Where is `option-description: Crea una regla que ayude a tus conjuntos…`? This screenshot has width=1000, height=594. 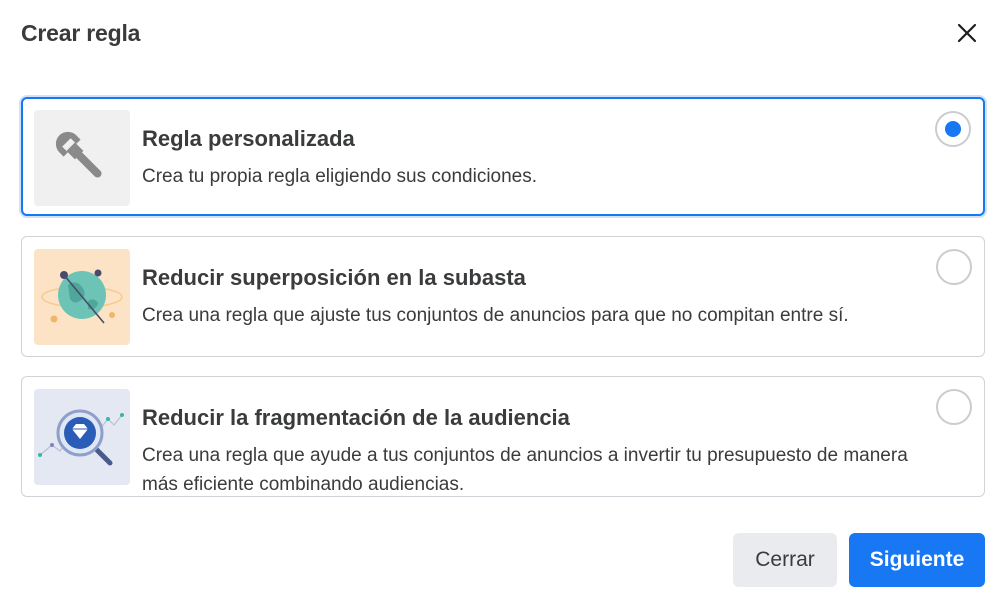 option-description: Crea una regla que ayude a tus conjuntos… is located at coordinates (525, 470).